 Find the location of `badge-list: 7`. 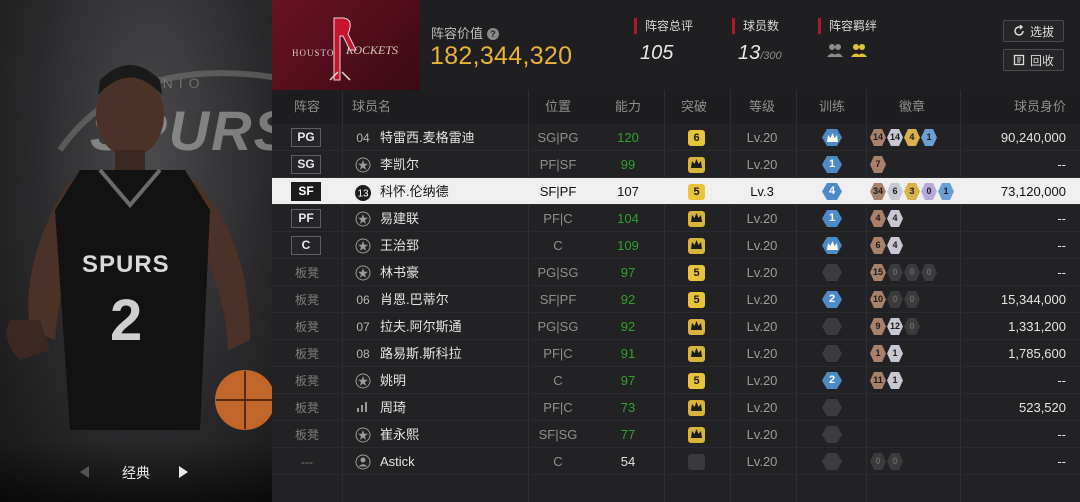

badge-list: 7 is located at coordinates (878, 164).